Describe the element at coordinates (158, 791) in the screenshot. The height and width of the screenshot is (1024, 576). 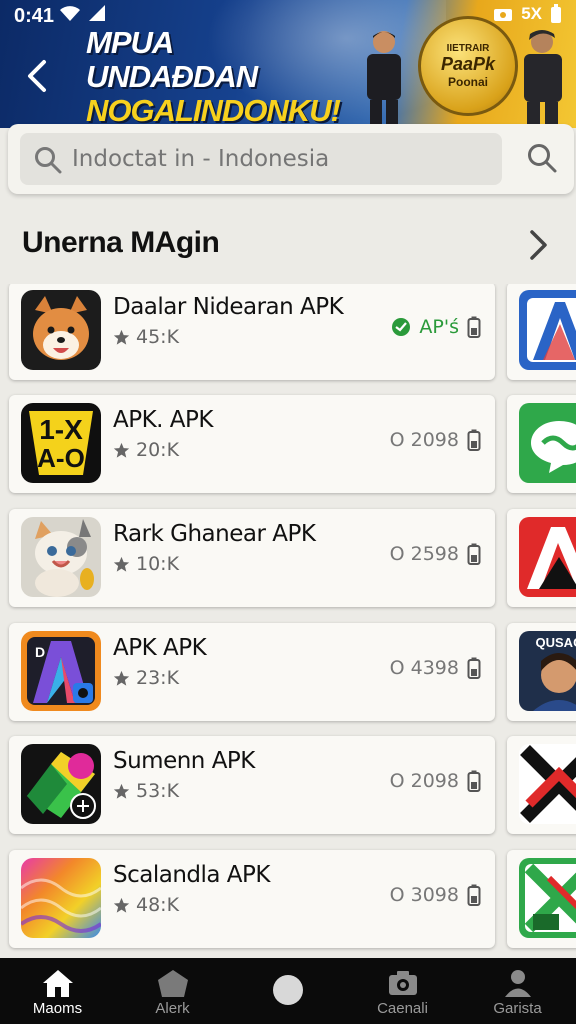
I see `rating-value: 53:K` at that location.